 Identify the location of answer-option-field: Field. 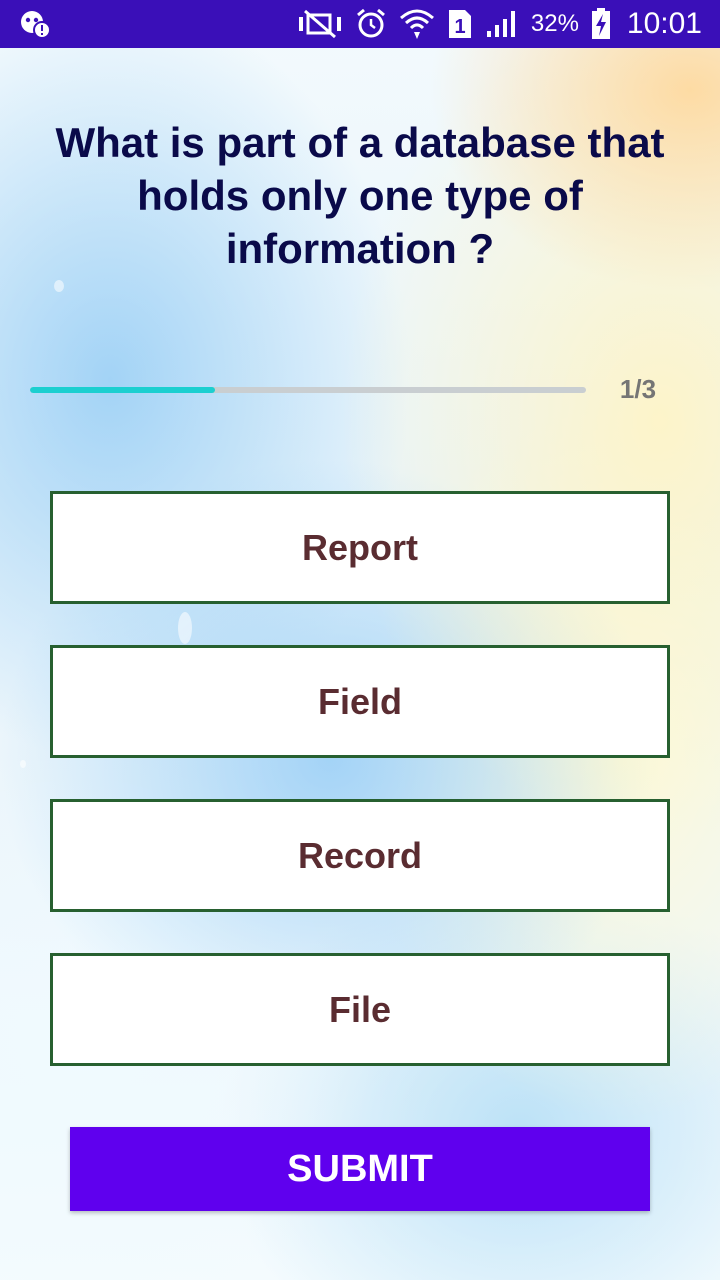
(360, 701).